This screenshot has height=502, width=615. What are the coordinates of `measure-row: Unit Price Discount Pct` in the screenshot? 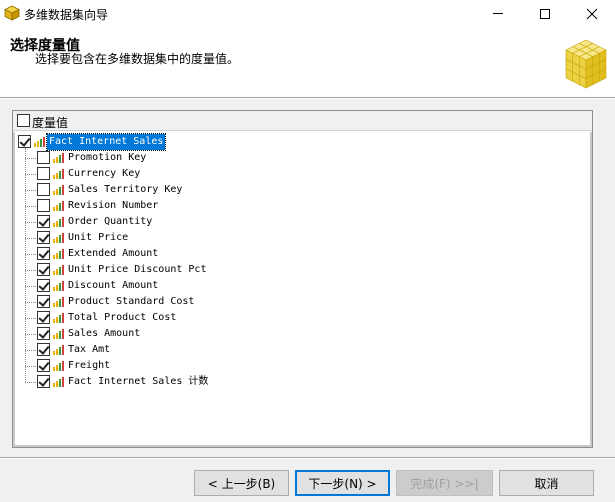 It's located at (187, 270).